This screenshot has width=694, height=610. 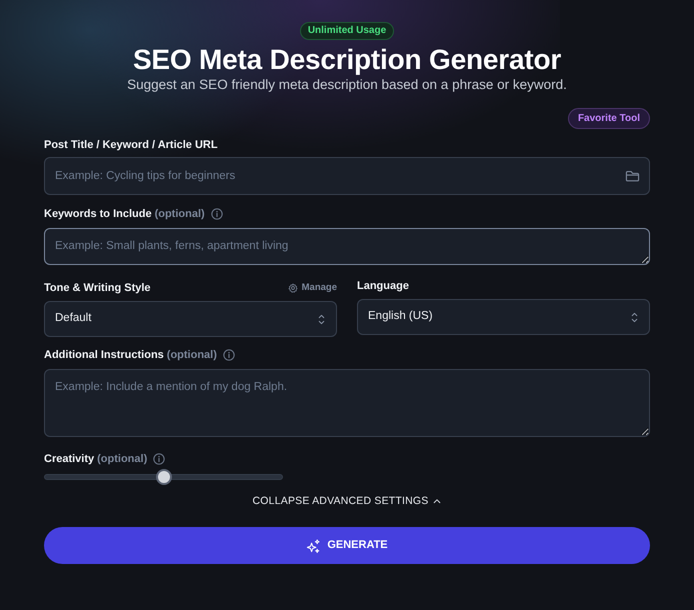 What do you see at coordinates (131, 145) in the screenshot?
I see `field-label: Post Title / Keyword / Article URL` at bounding box center [131, 145].